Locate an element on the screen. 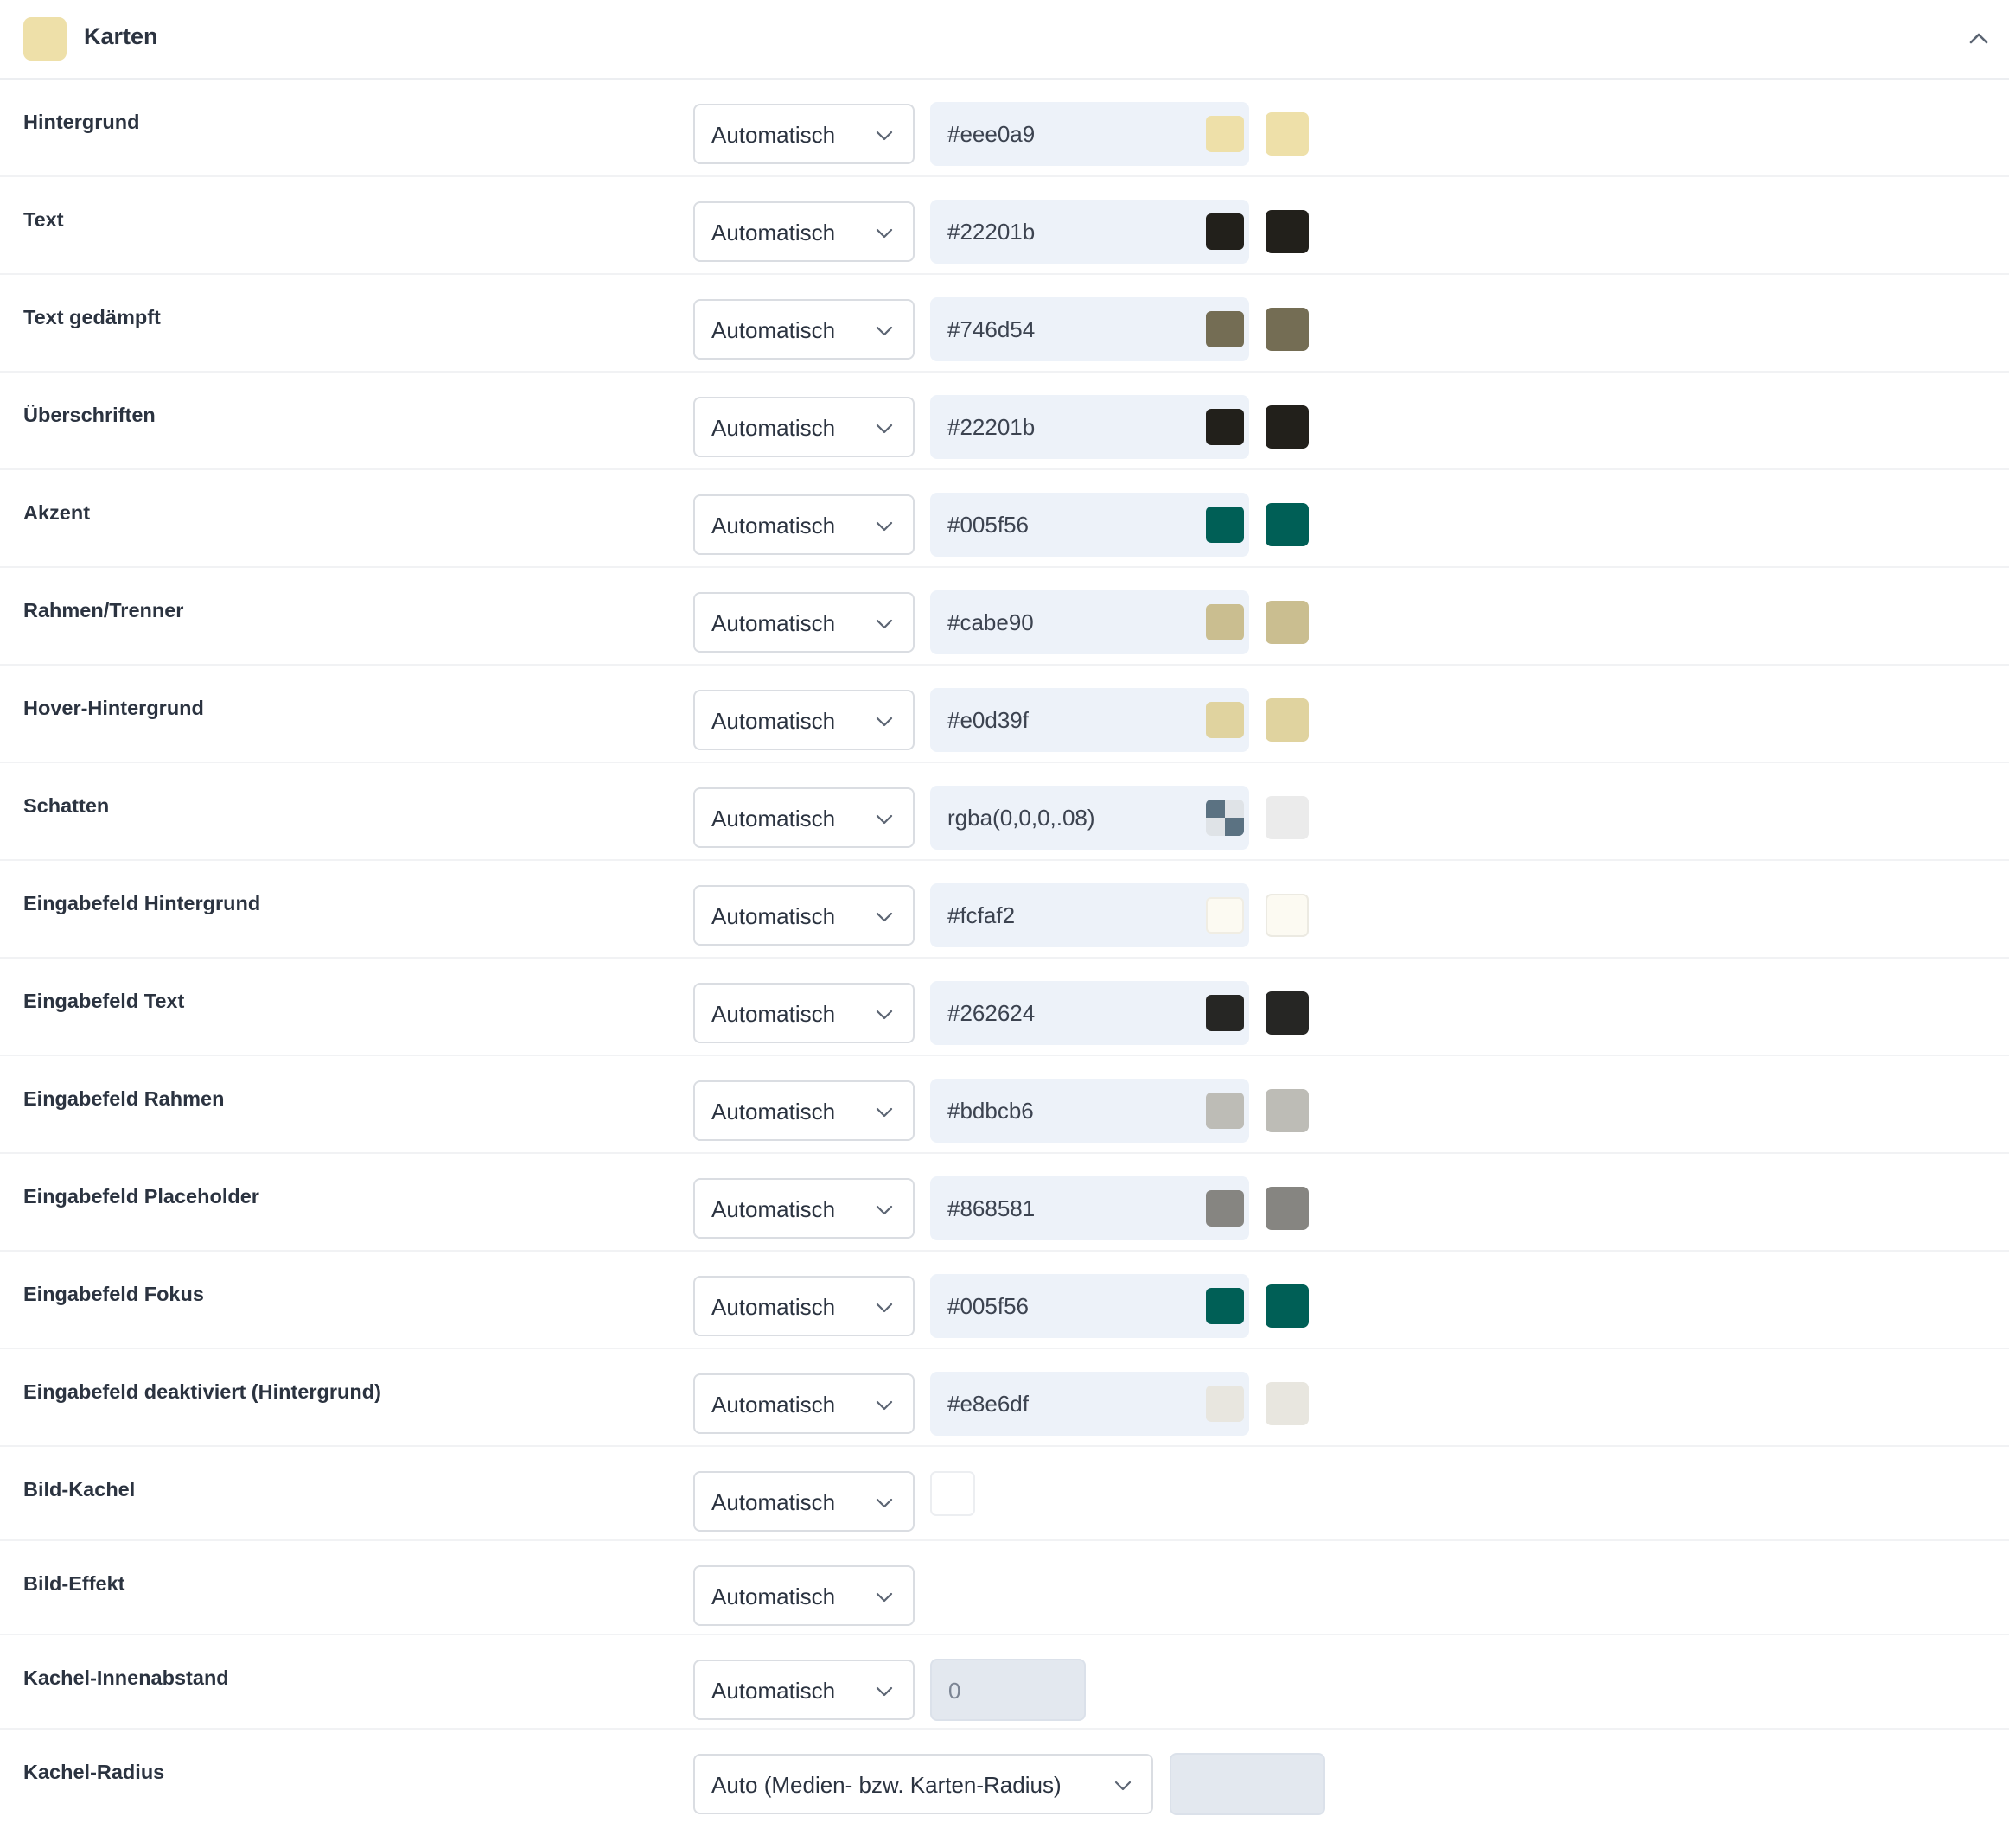 The width and height of the screenshot is (2009, 1848). color-value-text: #cabe90 is located at coordinates (990, 622).